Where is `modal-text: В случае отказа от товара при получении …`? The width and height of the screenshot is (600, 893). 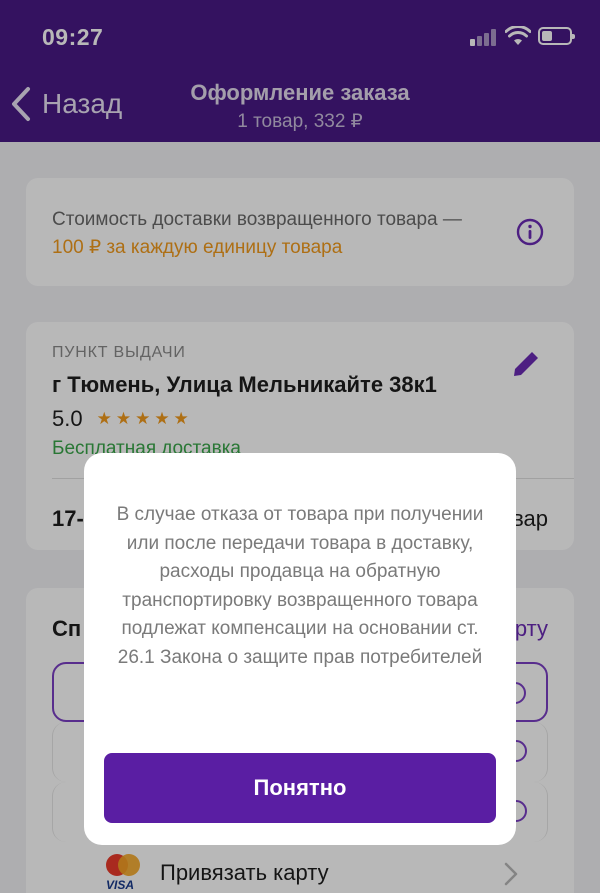
modal-text: В случае отказа от товара при получении … is located at coordinates (300, 586).